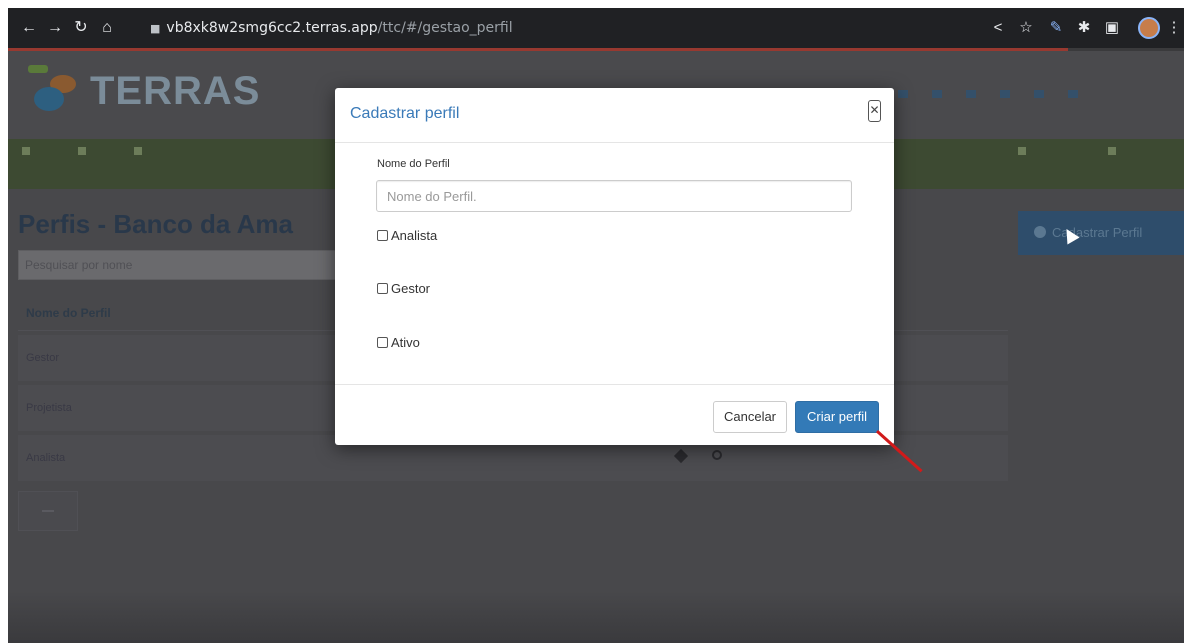  I want to click on edit-pencil-icon, so click(681, 456).